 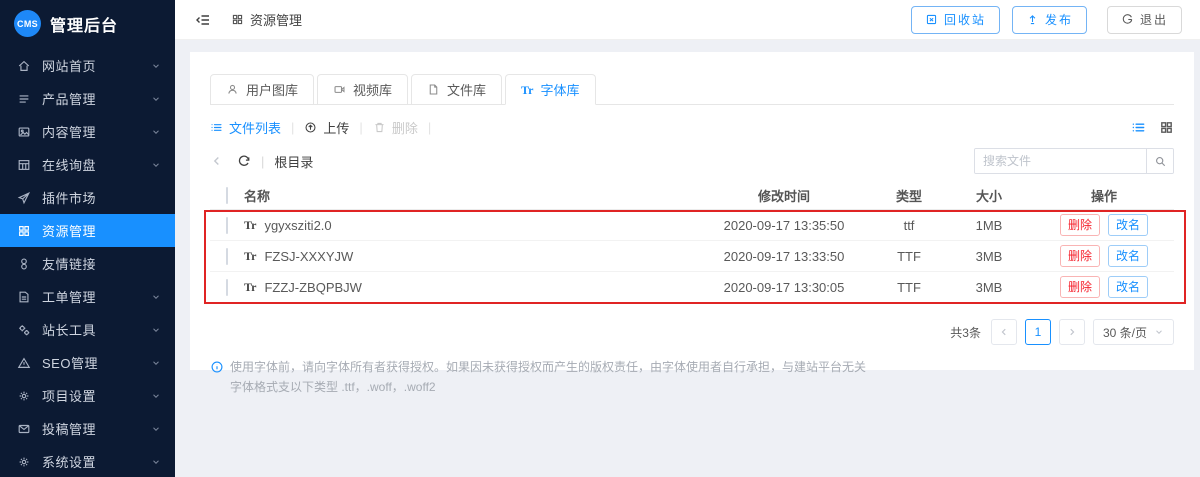 I want to click on select-all-checkbox, so click(x=227, y=195).